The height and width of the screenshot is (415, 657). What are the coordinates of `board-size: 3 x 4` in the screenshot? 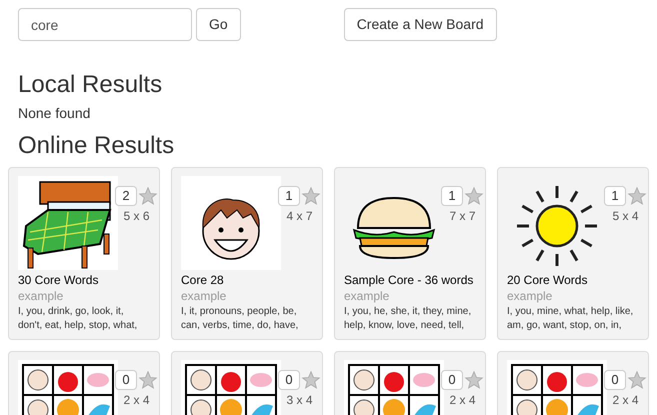 It's located at (299, 400).